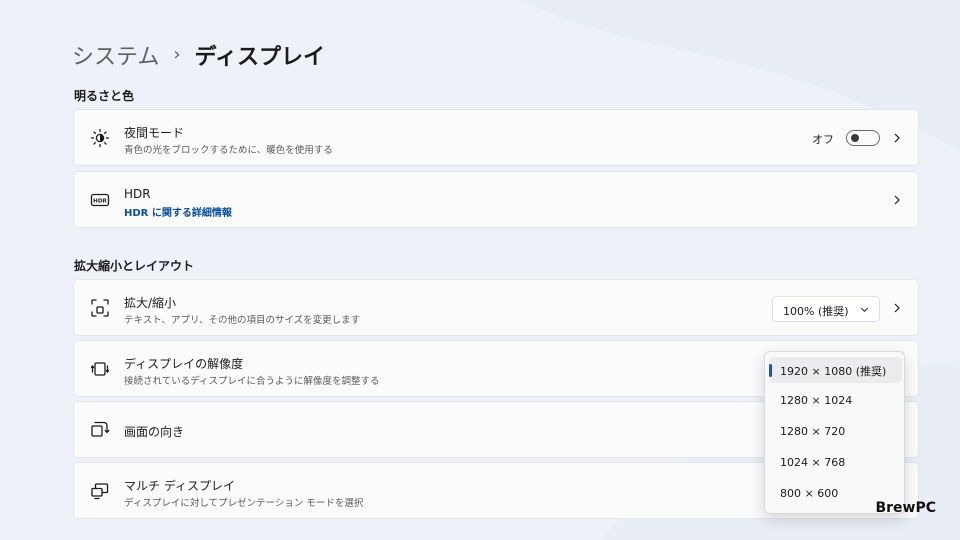  What do you see at coordinates (835, 463) in the screenshot?
I see `resolution-option: 1024 × 768` at bounding box center [835, 463].